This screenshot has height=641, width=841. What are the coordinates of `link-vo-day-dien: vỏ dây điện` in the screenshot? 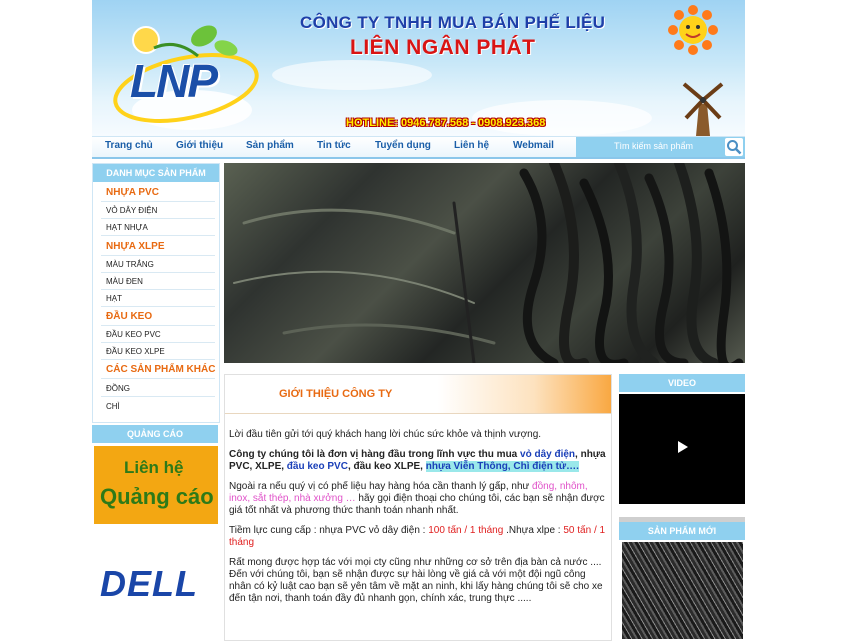 It's located at (547, 454).